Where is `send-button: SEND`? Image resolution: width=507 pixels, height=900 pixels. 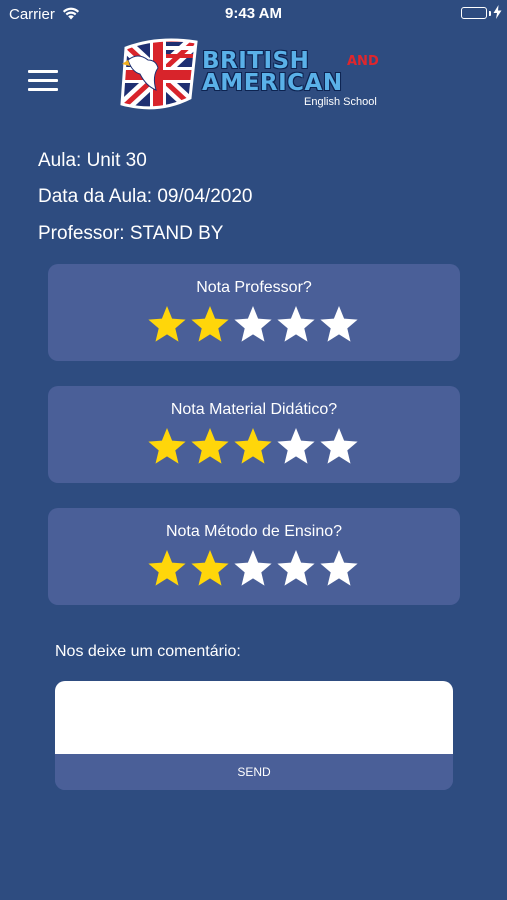 send-button: SEND is located at coordinates (254, 772).